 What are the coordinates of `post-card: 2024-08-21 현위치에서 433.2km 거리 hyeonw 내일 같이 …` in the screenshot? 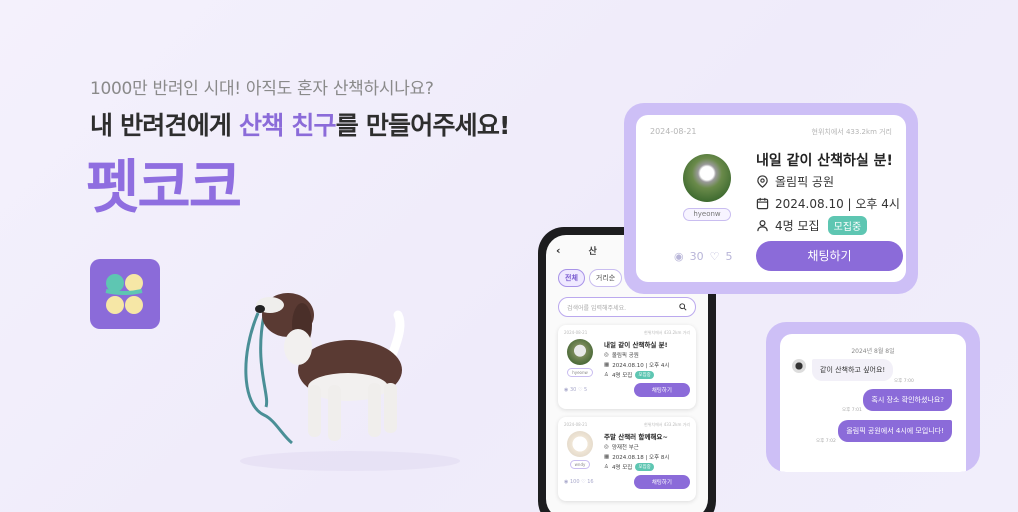 It's located at (627, 367).